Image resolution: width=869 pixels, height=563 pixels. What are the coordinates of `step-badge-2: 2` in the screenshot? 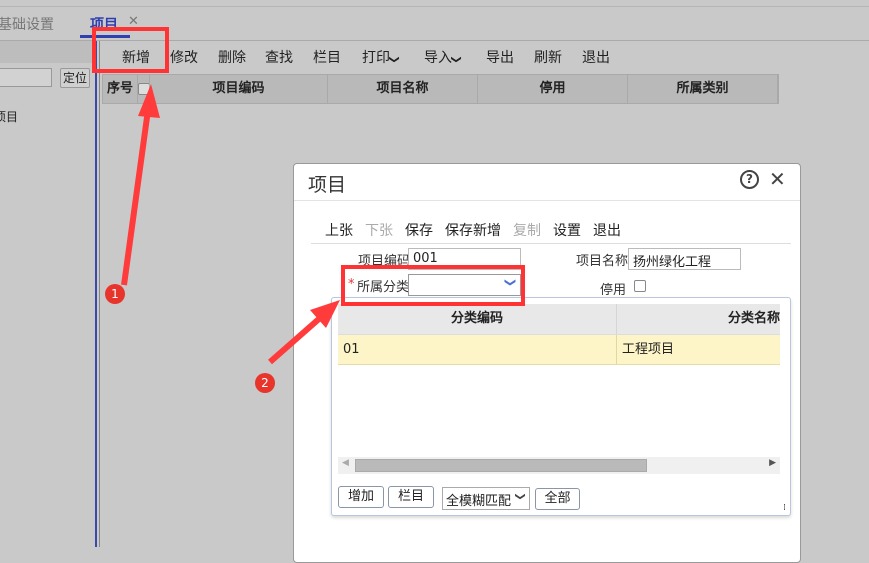 It's located at (265, 383).